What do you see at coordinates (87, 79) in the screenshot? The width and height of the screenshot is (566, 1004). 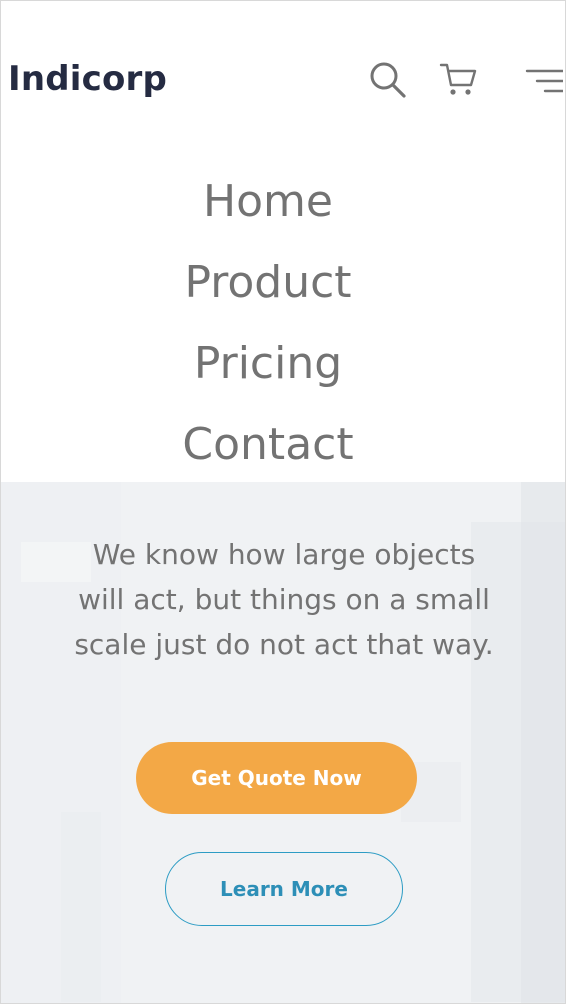 I see `brand-logo: Indicorp` at bounding box center [87, 79].